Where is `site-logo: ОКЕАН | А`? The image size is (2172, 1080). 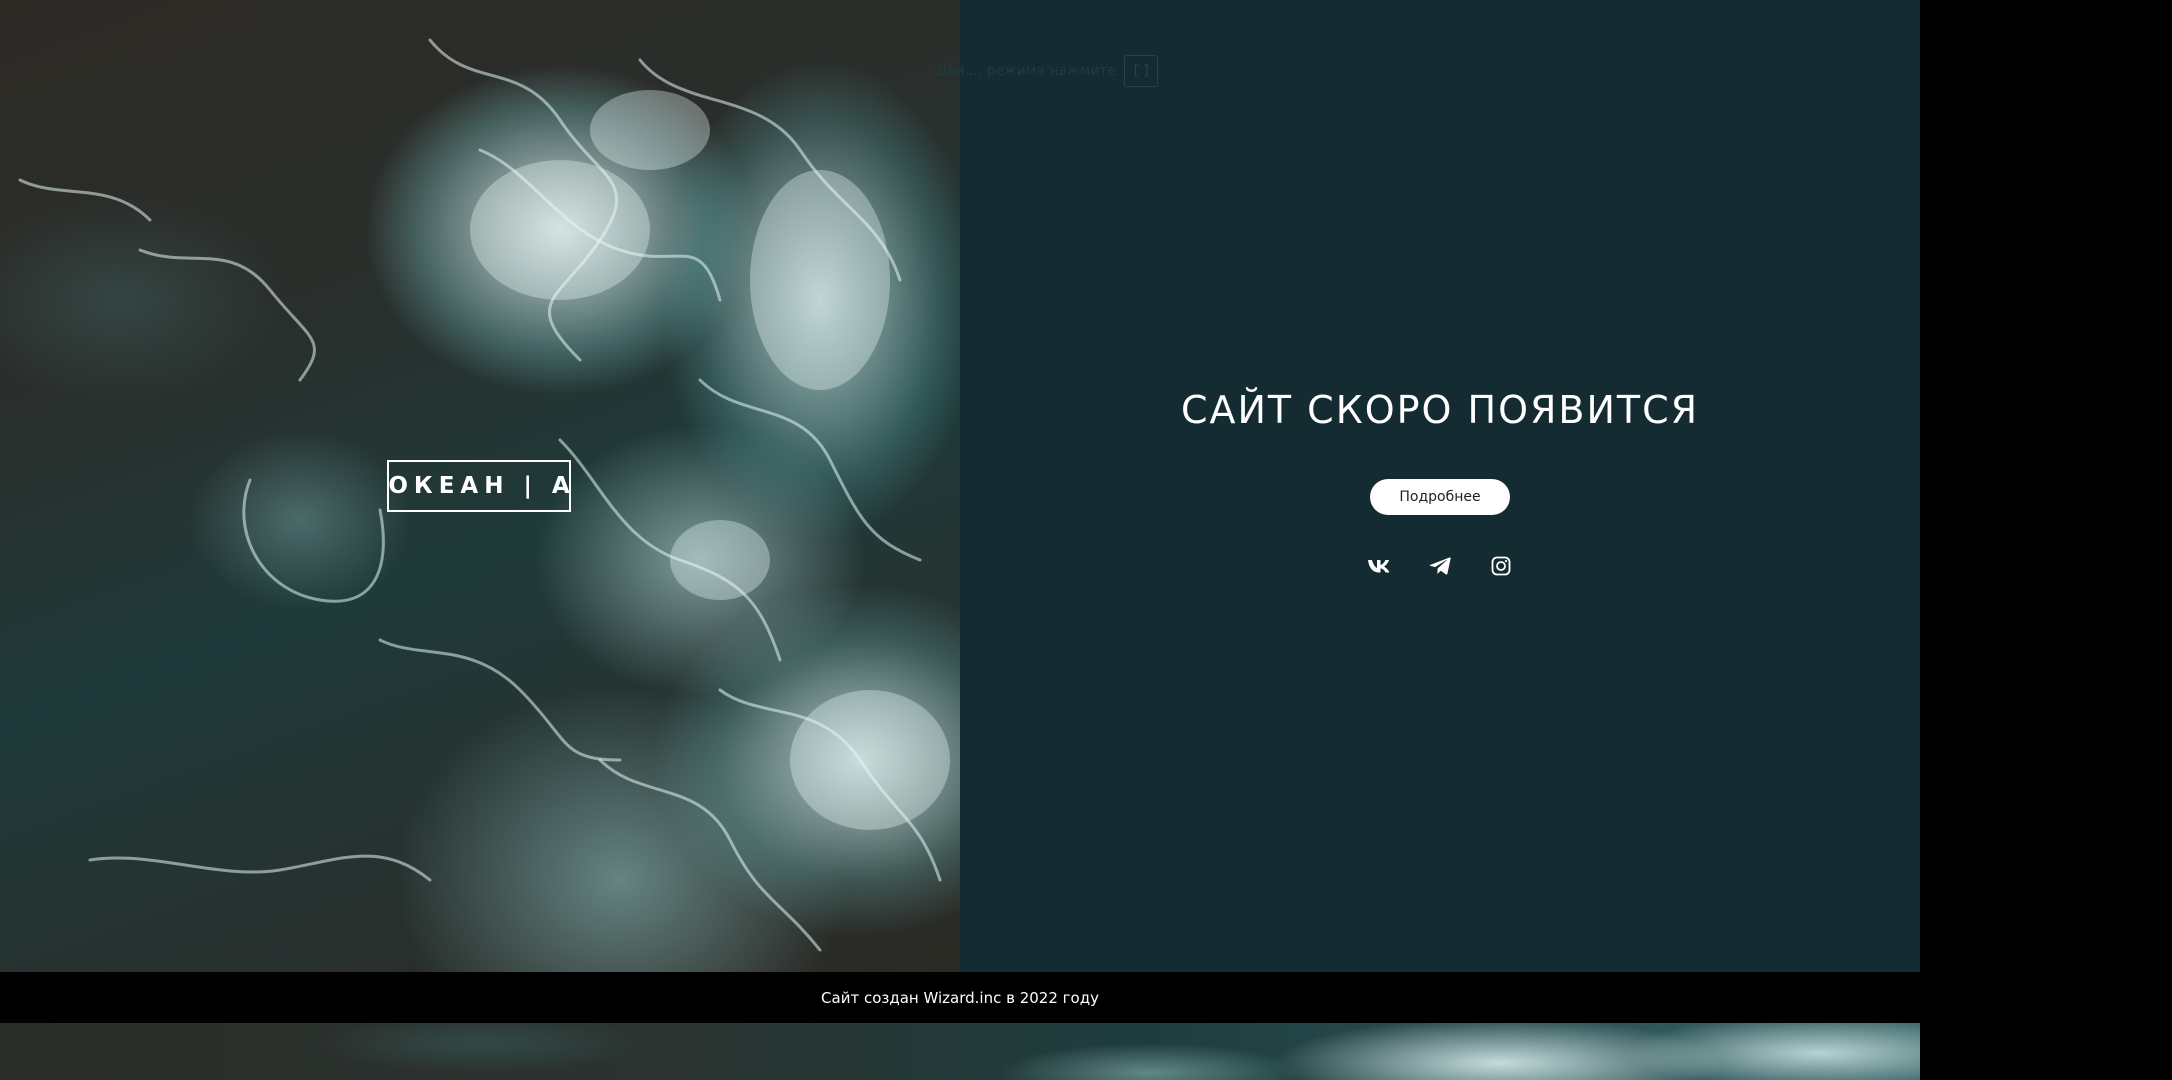
site-logo: ОКЕАН | А is located at coordinates (479, 486).